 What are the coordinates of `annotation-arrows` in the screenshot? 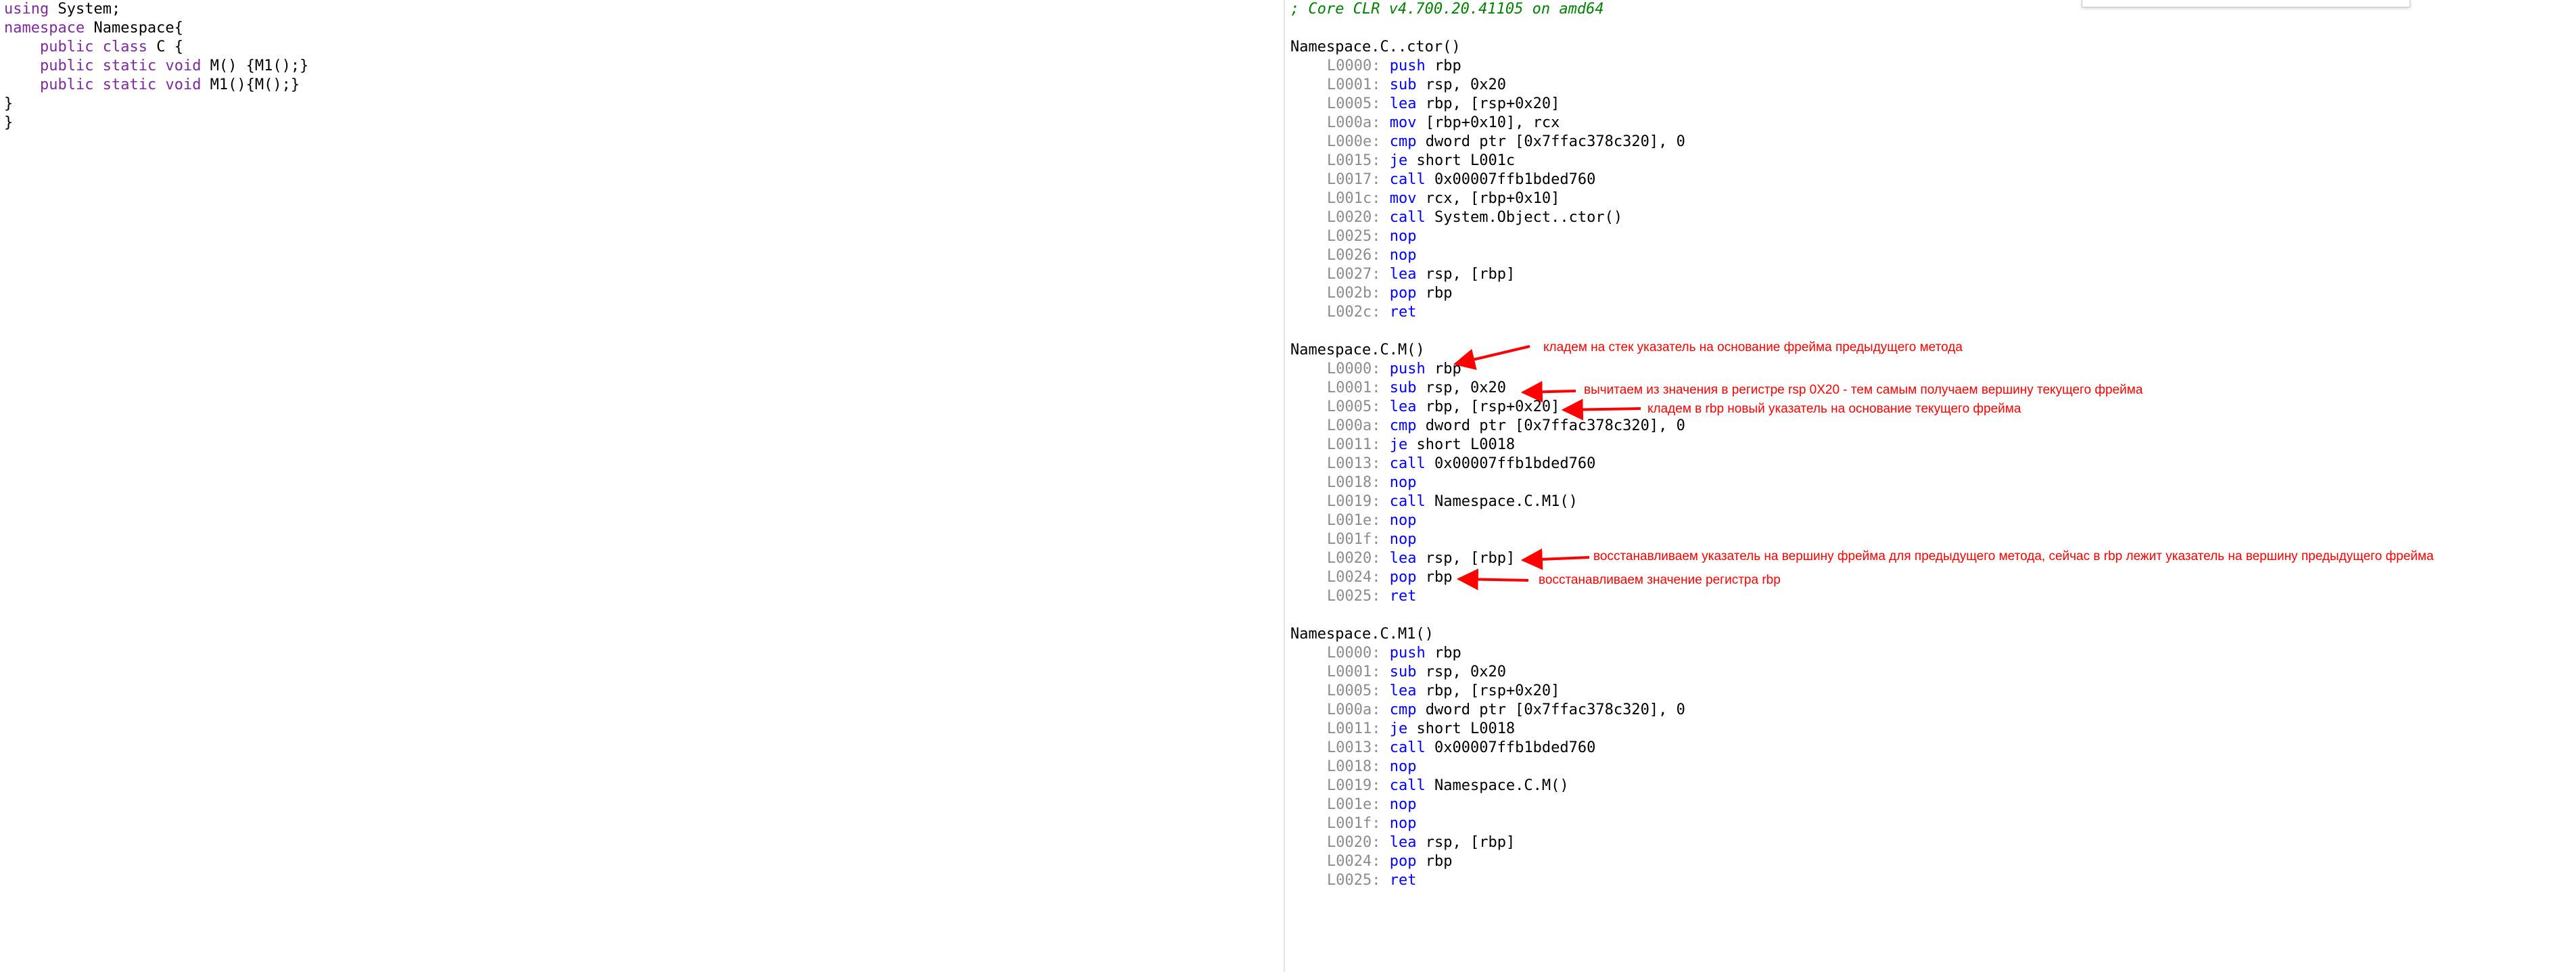 It's located at (1547, 468).